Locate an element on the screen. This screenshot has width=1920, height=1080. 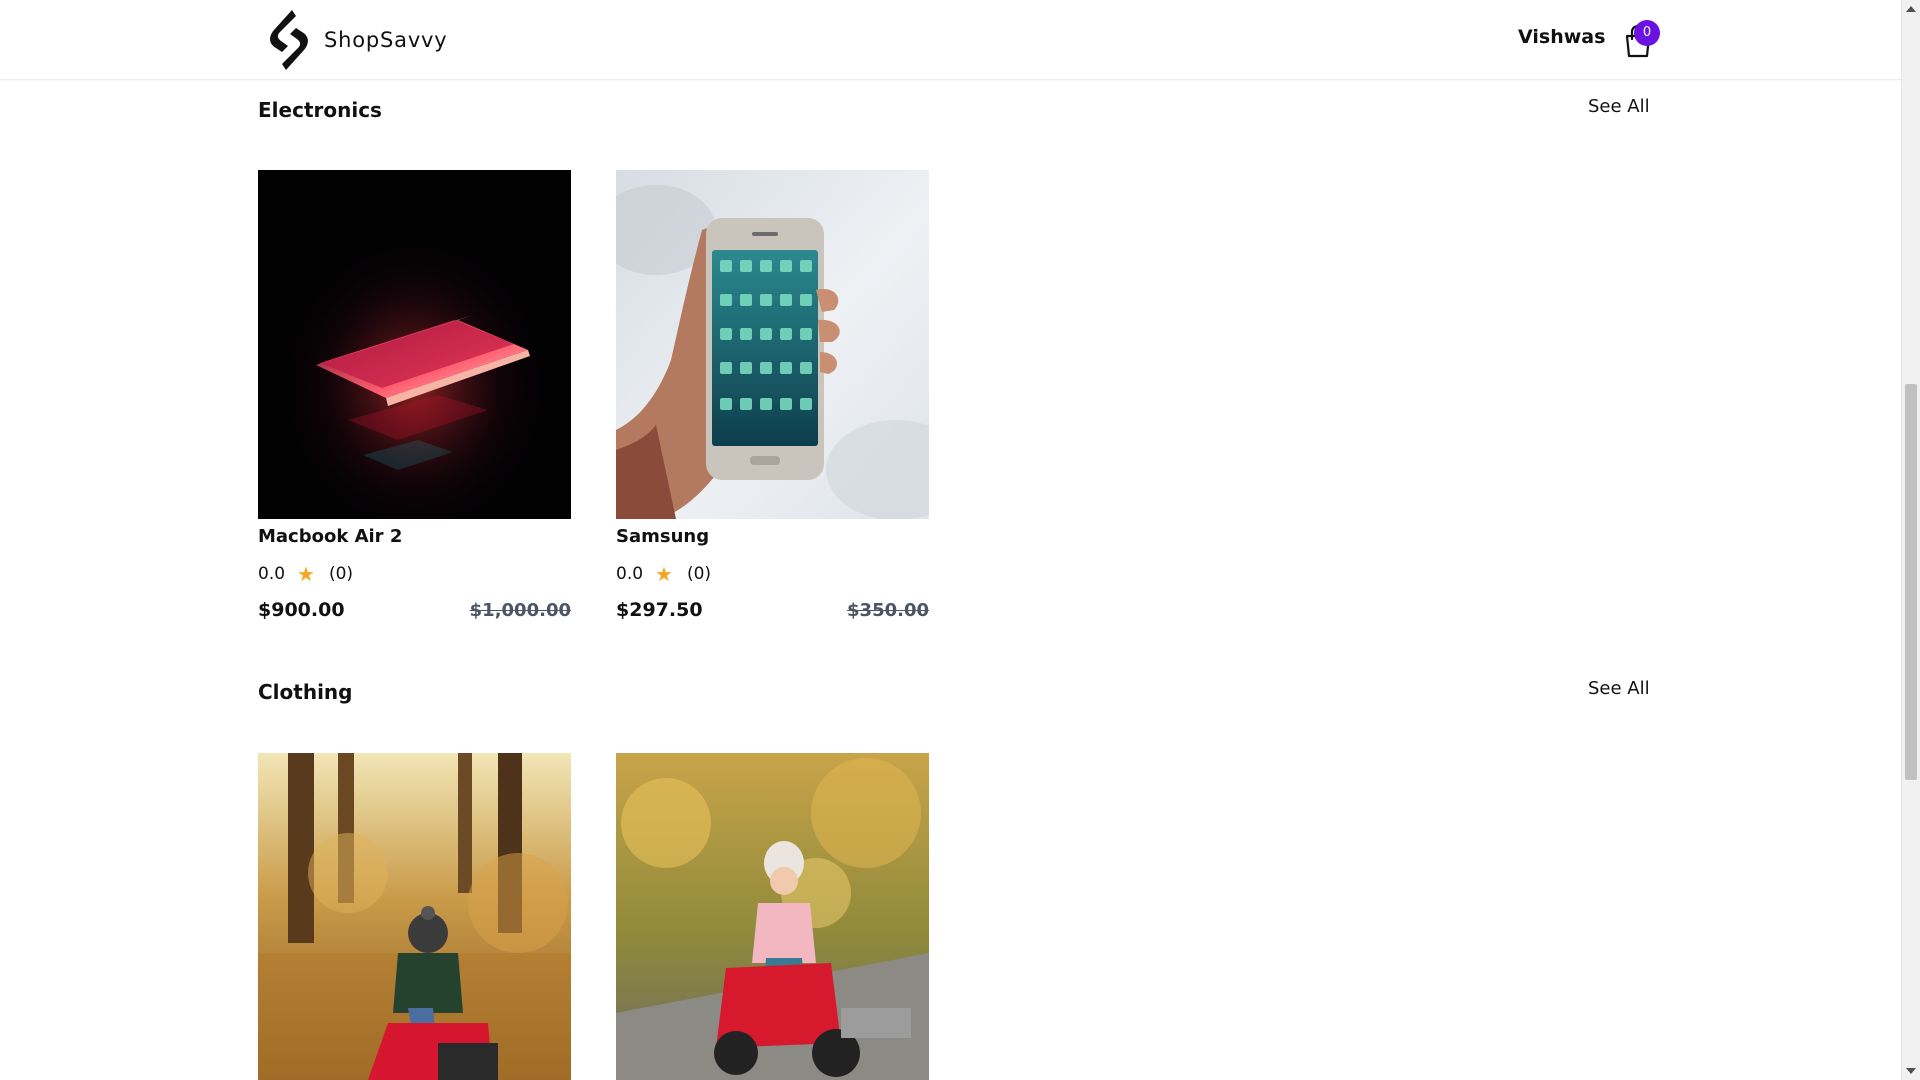
scrollbar-thumb is located at coordinates (1911, 582).